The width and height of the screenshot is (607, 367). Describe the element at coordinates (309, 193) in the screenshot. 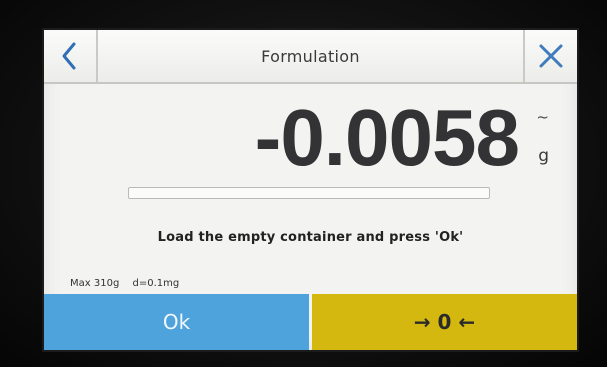

I see `load-progress-bar` at that location.